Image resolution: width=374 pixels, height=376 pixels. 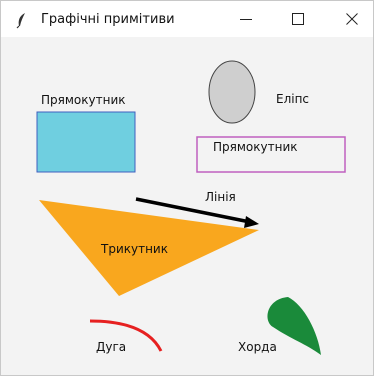 I want to click on title-bar: Графічні примітиви, so click(x=187, y=19).